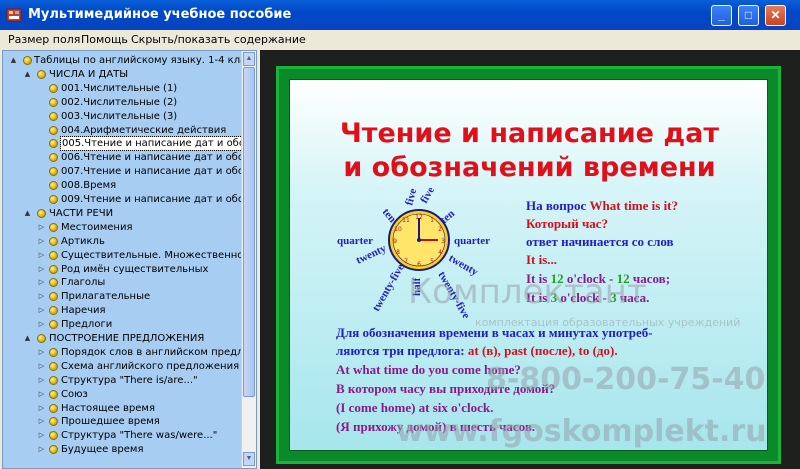 This screenshot has width=800, height=469. Describe the element at coordinates (44, 39) in the screenshot. I see `menu-field-size: Размер поля` at that location.